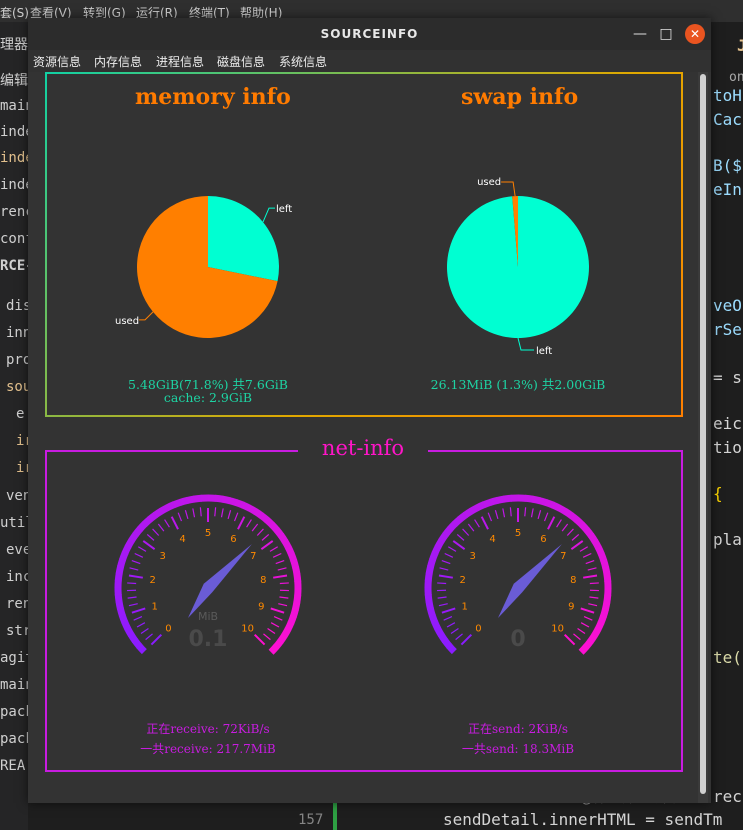  Describe the element at coordinates (520, 97) in the screenshot. I see `swap-info-title: swap info` at that location.